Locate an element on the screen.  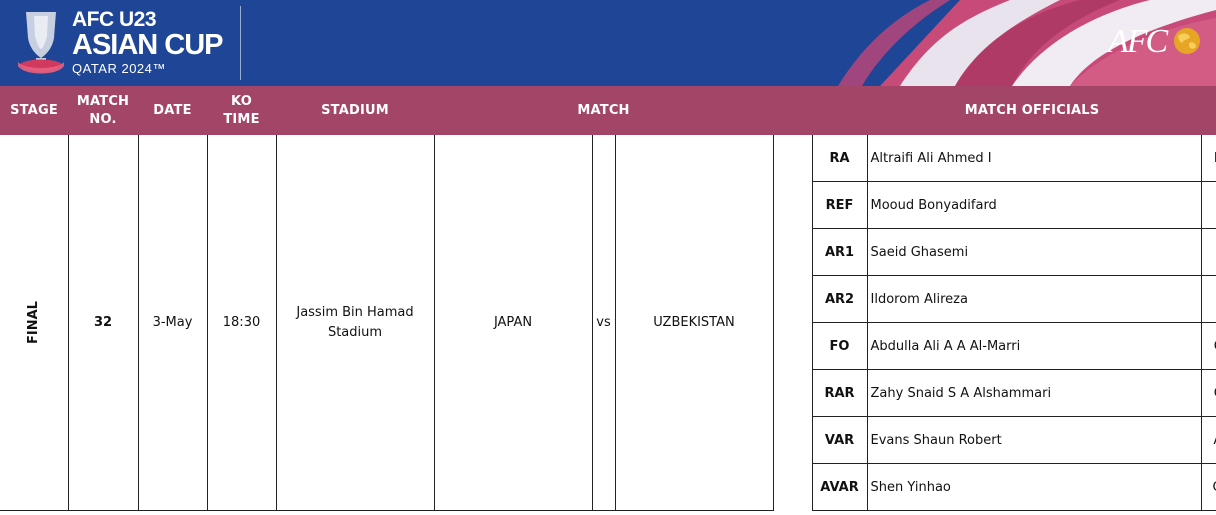
stadium-line-1: Jassim Bin Hamad is located at coordinates (355, 312).